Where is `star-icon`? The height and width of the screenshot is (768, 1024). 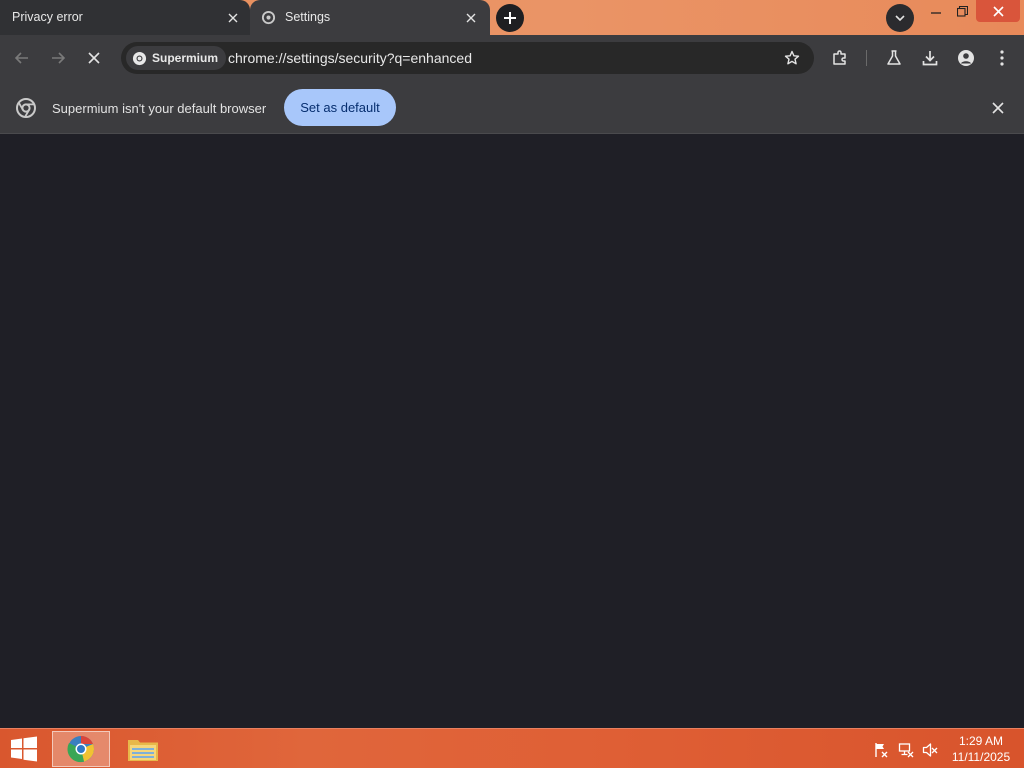 star-icon is located at coordinates (792, 57).